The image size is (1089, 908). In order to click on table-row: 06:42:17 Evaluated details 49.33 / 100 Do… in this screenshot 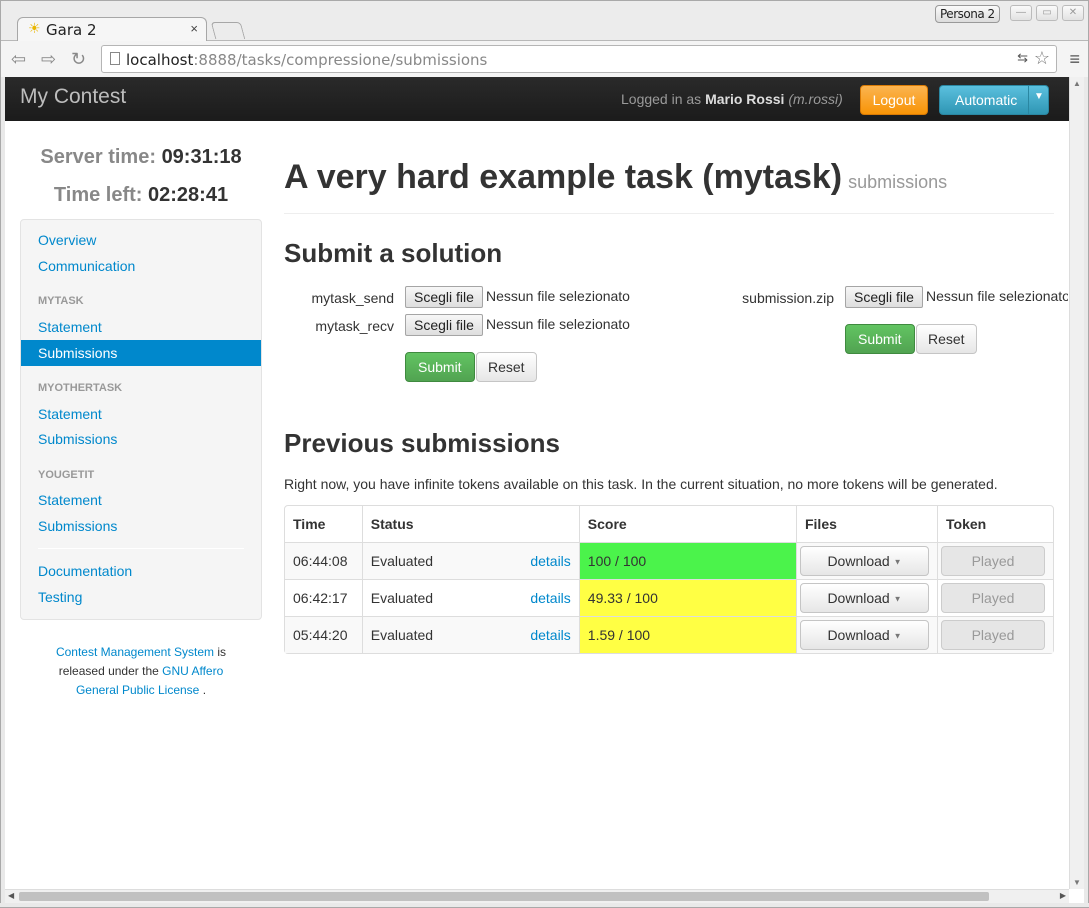, I will do `click(669, 597)`.